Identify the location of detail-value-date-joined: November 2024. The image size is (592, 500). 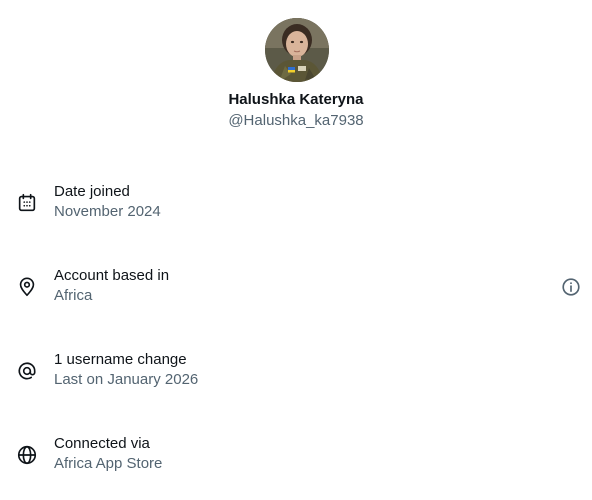
(107, 211).